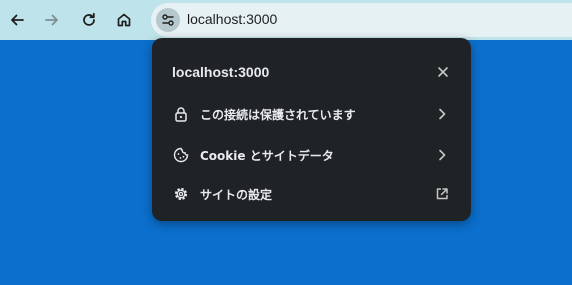  I want to click on url-text: localhost:3000, so click(232, 19).